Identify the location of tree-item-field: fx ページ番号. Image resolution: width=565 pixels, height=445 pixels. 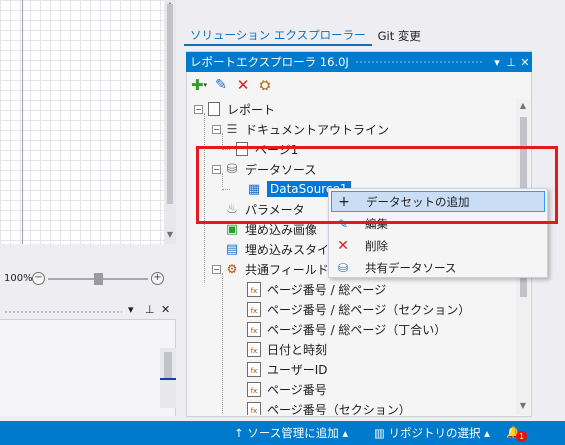
(286, 389).